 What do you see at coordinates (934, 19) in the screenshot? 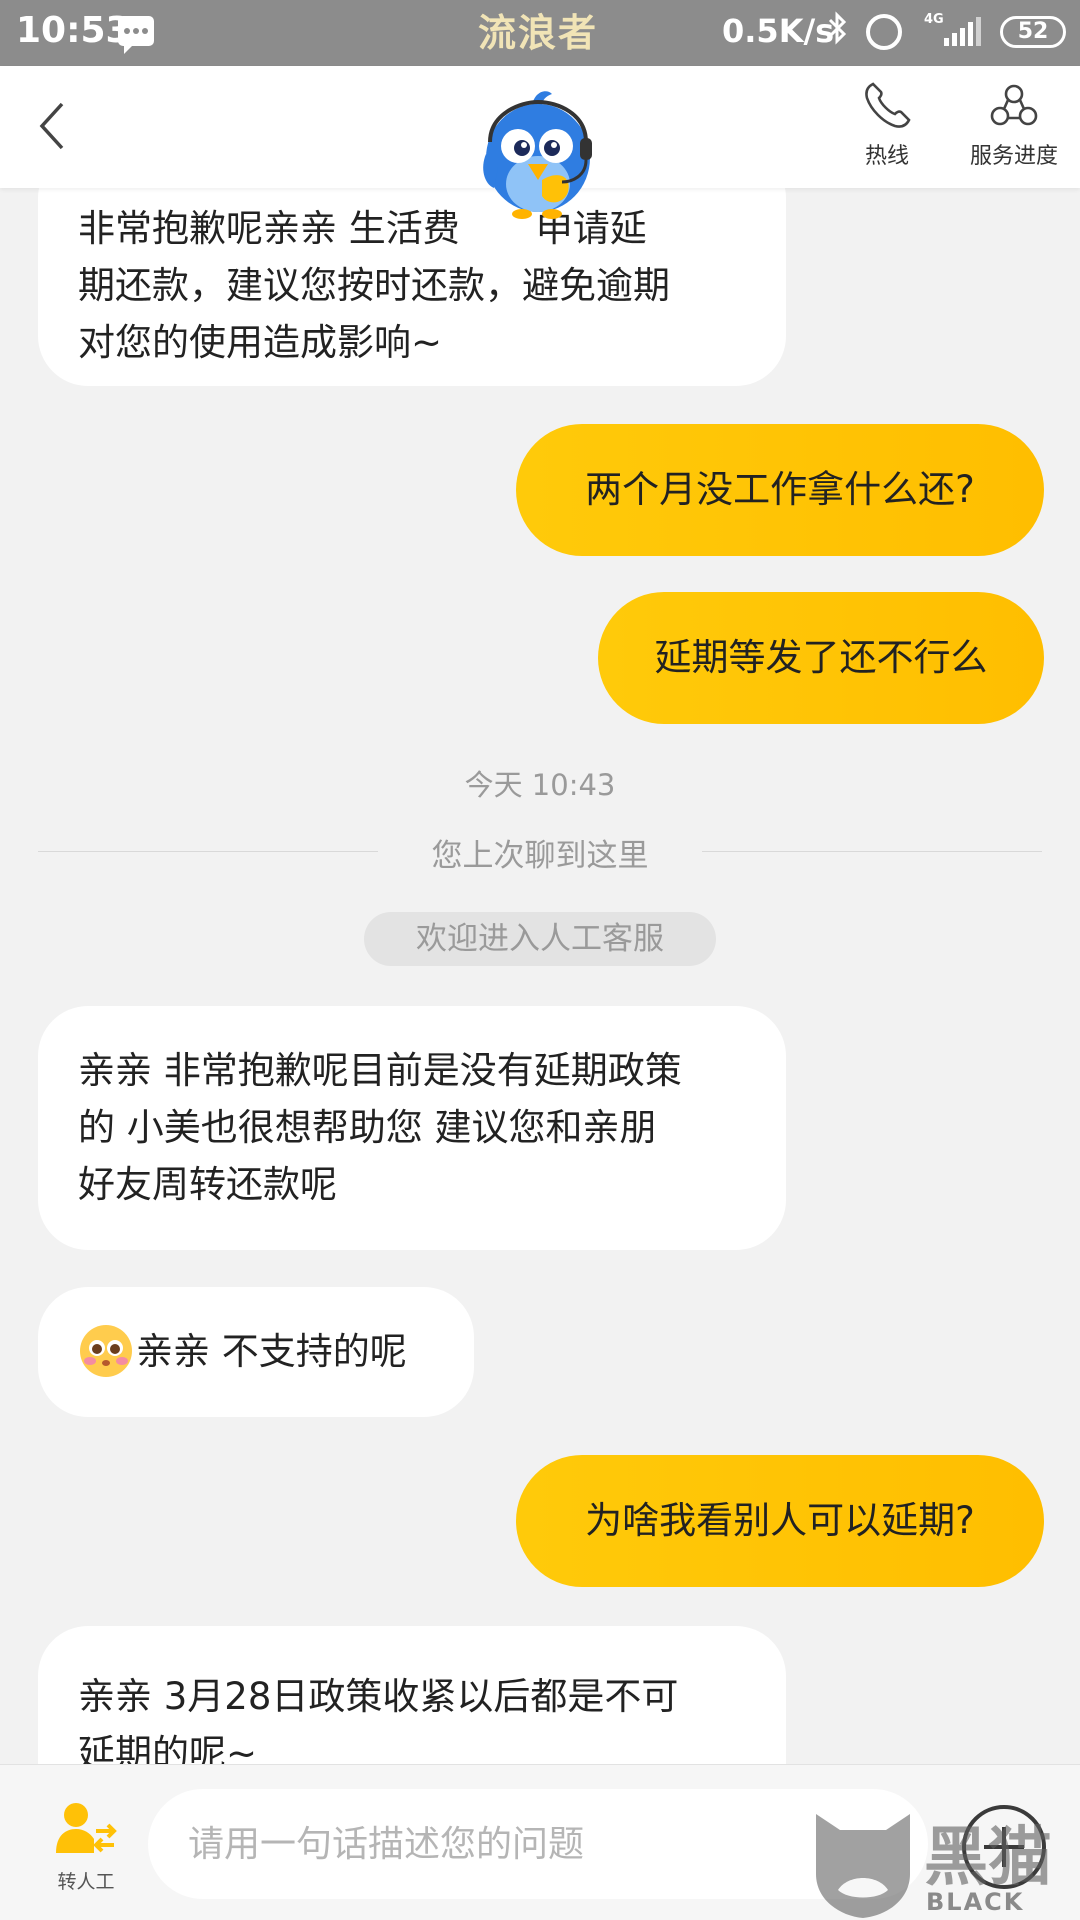
I see `network-type: 4G` at bounding box center [934, 19].